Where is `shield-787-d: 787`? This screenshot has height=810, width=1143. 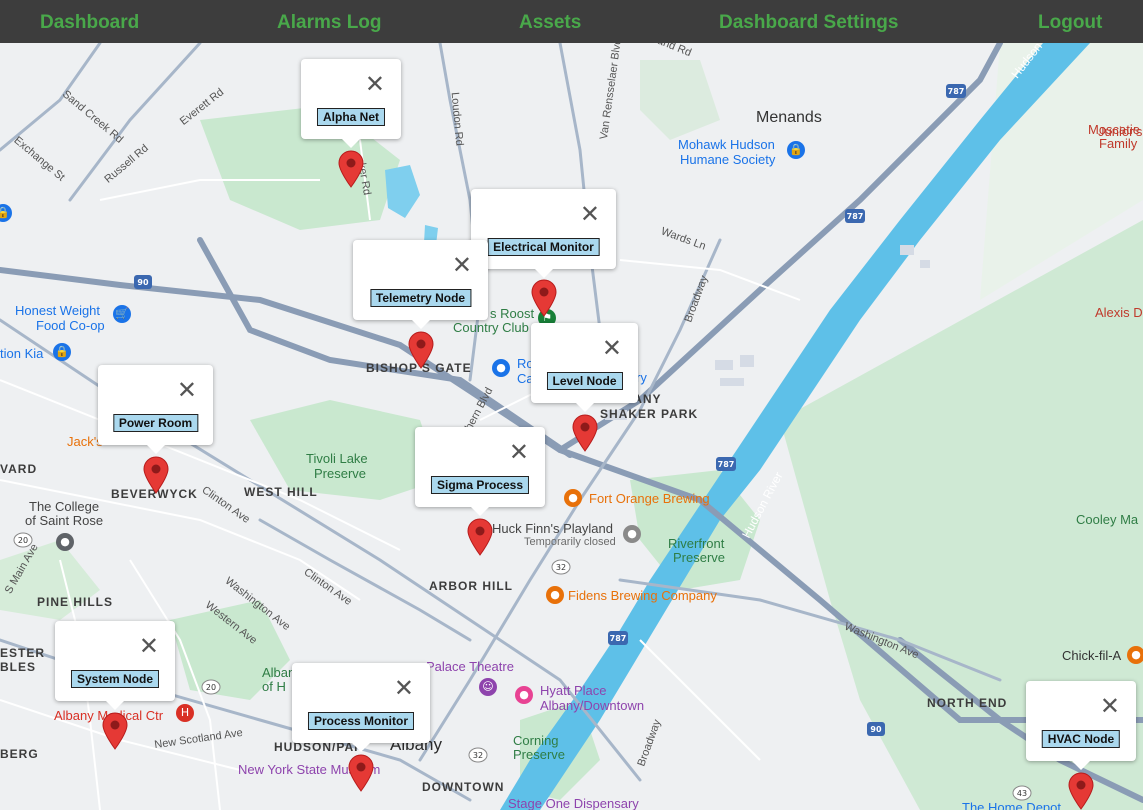 shield-787-d: 787 is located at coordinates (618, 638).